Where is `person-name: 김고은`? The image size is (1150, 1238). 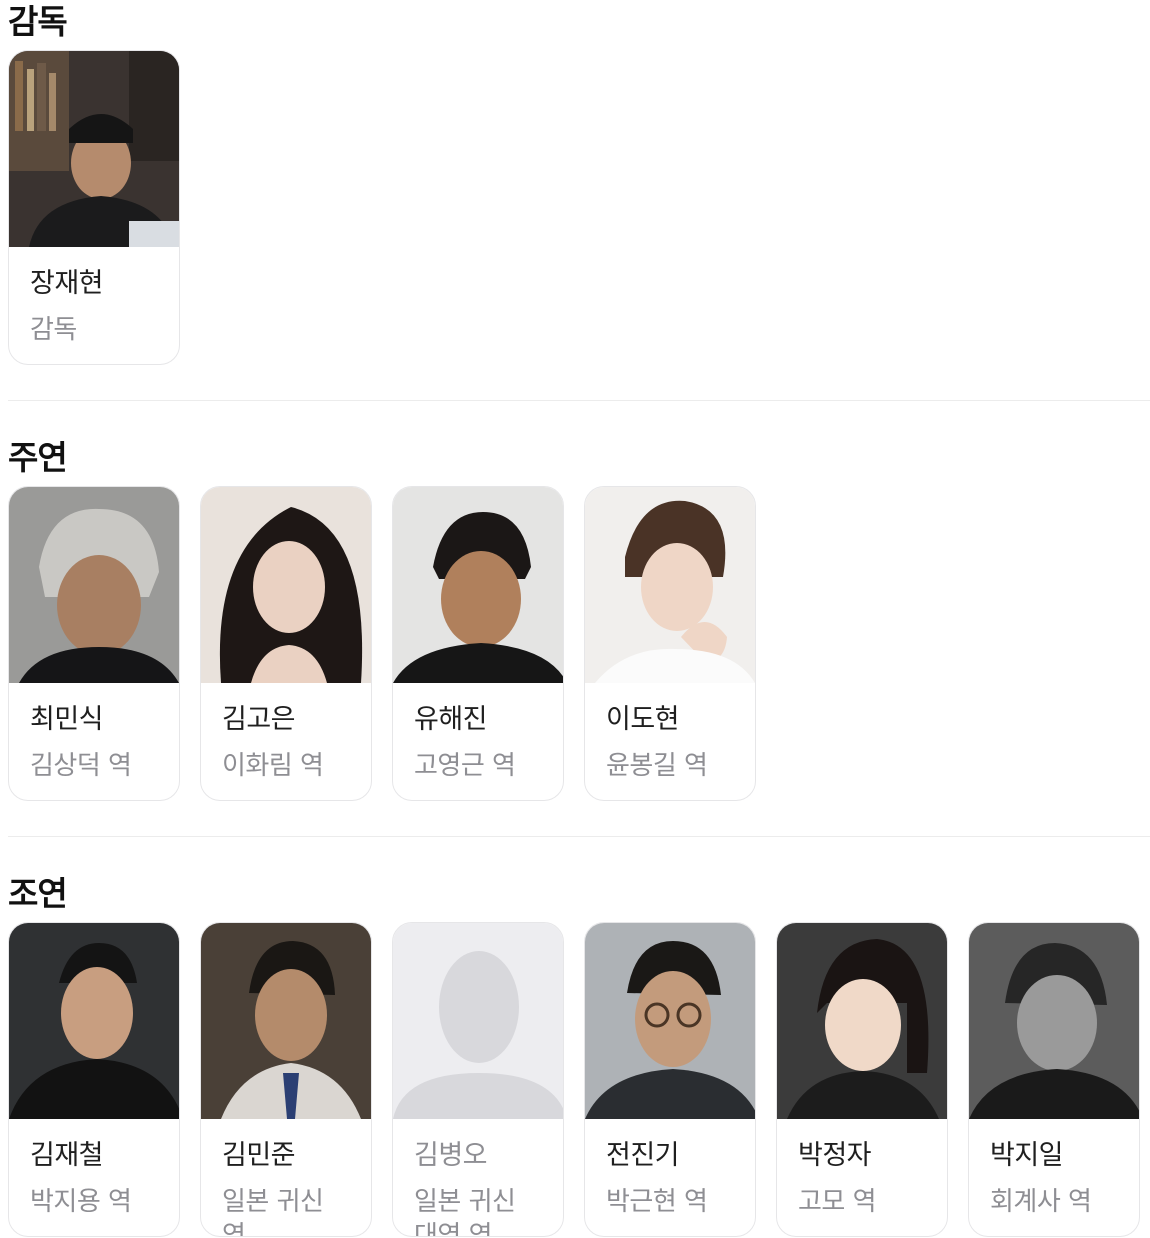 person-name: 김고은 is located at coordinates (259, 719).